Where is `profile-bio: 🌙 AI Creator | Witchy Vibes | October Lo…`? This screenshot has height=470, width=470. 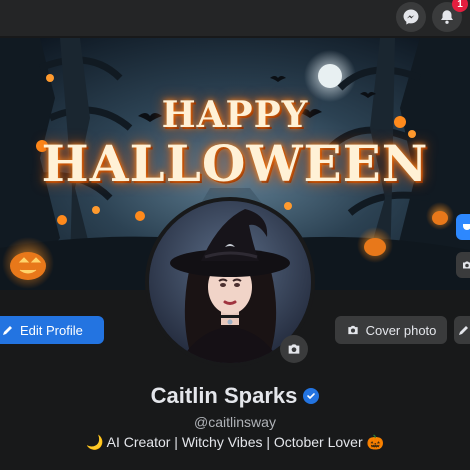
profile-bio: 🌙 AI Creator | Witchy Vibes | October Lo… is located at coordinates (235, 442).